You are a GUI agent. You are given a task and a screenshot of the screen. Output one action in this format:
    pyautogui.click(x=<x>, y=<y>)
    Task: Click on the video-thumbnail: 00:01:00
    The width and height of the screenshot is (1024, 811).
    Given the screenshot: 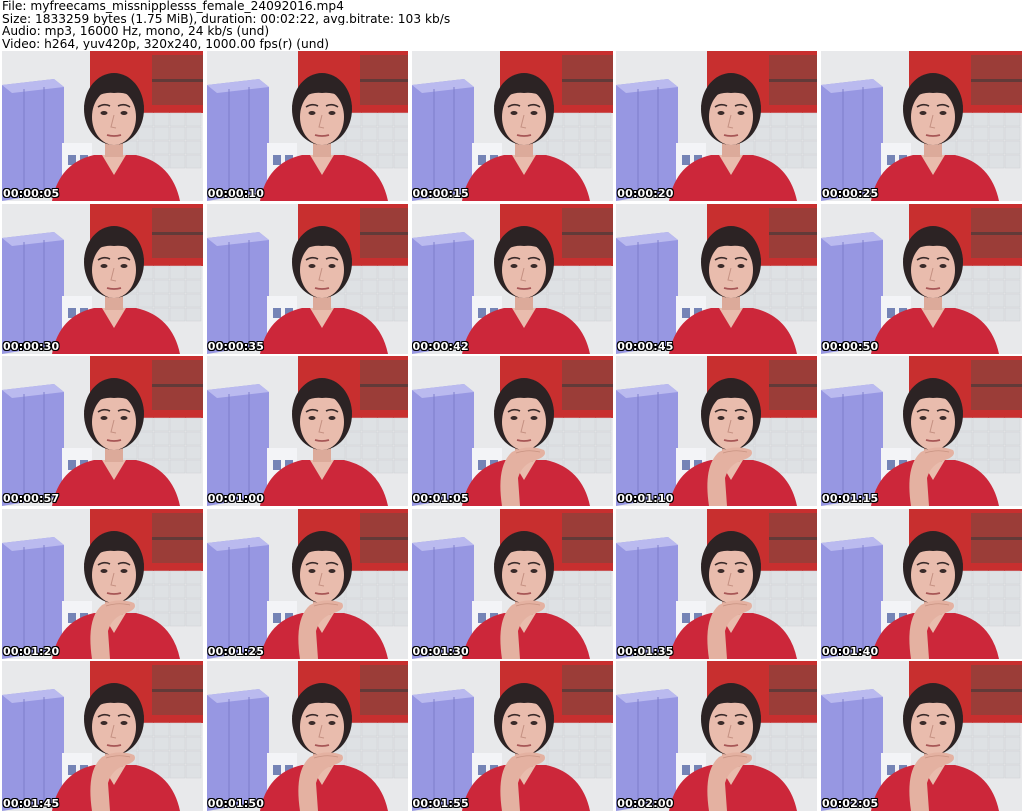 What is the action you would take?
    pyautogui.click(x=307, y=431)
    